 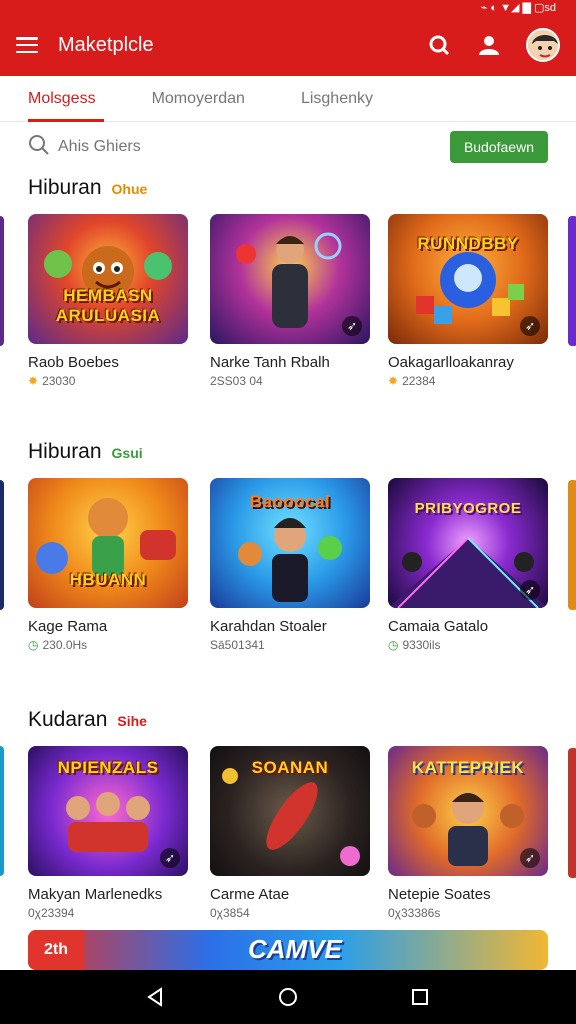 I want to click on game-art-title: Baooocal, so click(x=290, y=501).